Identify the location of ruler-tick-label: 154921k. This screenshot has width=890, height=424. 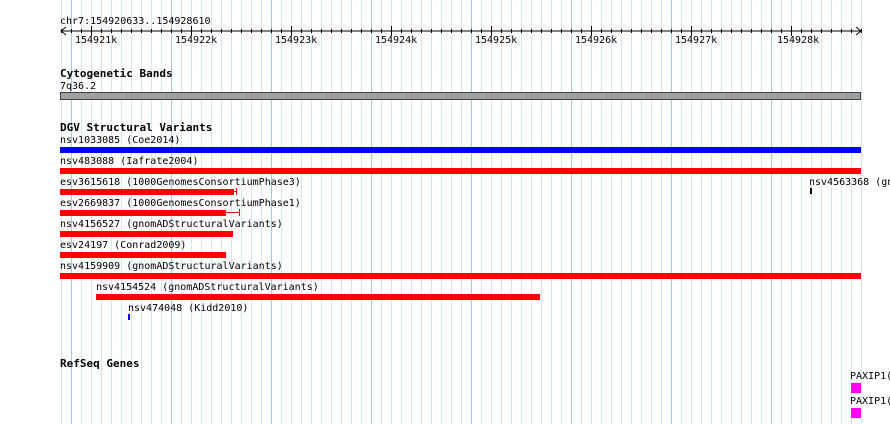
(96, 40).